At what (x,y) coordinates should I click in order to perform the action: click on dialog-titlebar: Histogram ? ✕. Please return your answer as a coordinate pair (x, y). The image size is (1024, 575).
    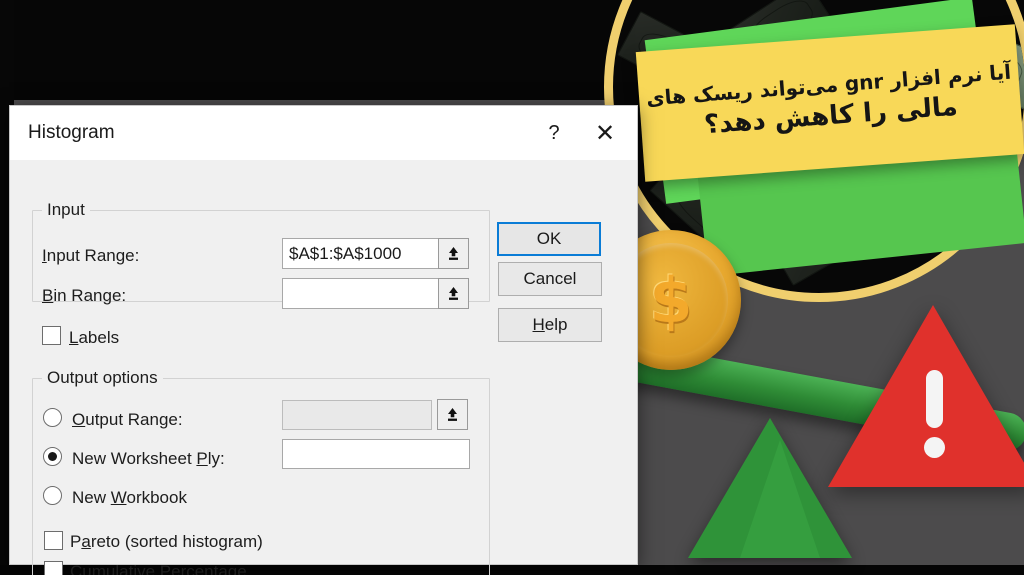
    Looking at the image, I should click on (323, 133).